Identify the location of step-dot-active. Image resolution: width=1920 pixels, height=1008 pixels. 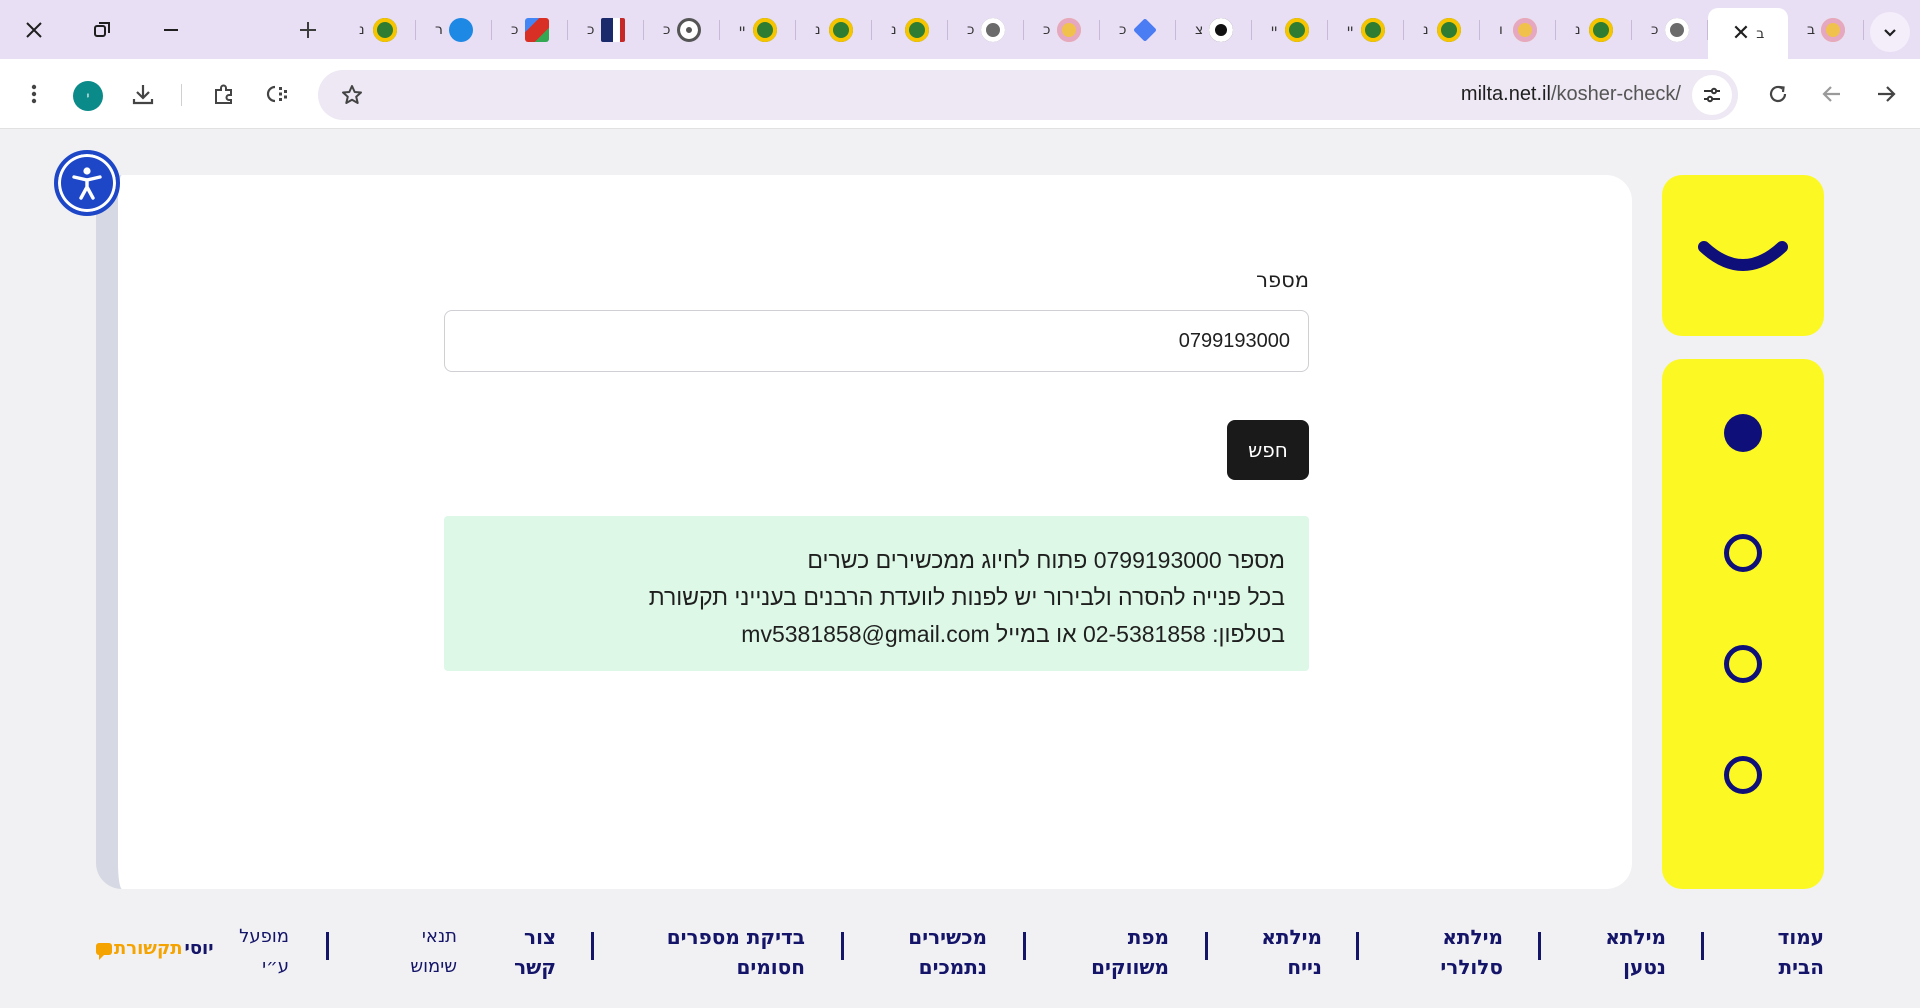
(1743, 433).